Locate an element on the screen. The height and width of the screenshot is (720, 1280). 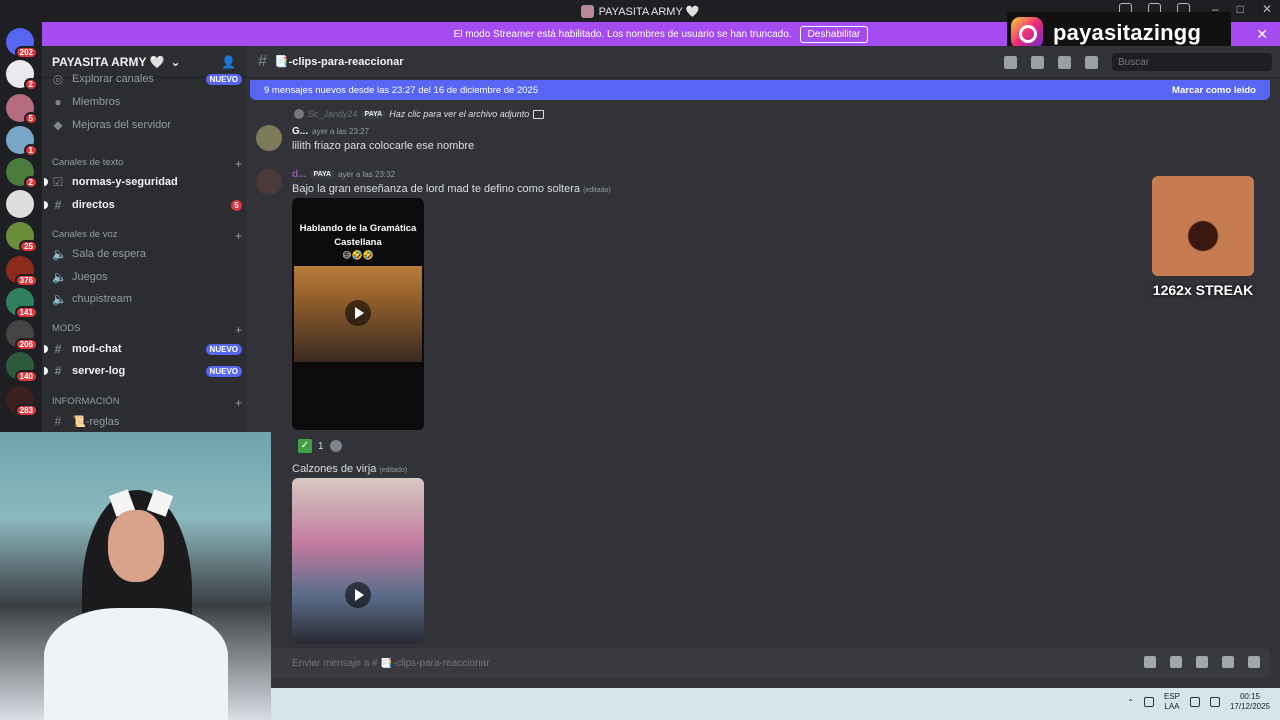
server-icon: 1 is located at coordinates (22, 141).